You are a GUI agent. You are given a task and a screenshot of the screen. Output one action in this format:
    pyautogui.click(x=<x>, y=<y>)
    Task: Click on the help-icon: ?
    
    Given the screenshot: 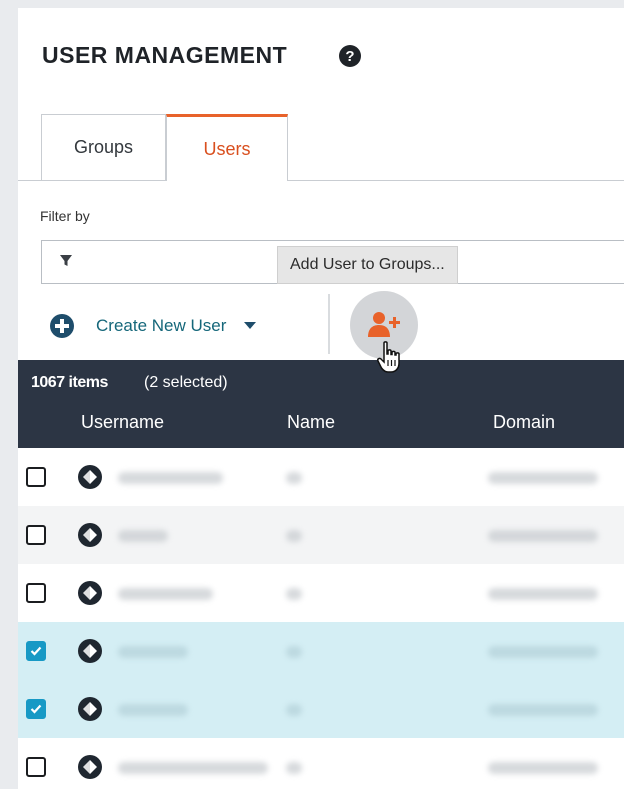 What is the action you would take?
    pyautogui.click(x=350, y=56)
    